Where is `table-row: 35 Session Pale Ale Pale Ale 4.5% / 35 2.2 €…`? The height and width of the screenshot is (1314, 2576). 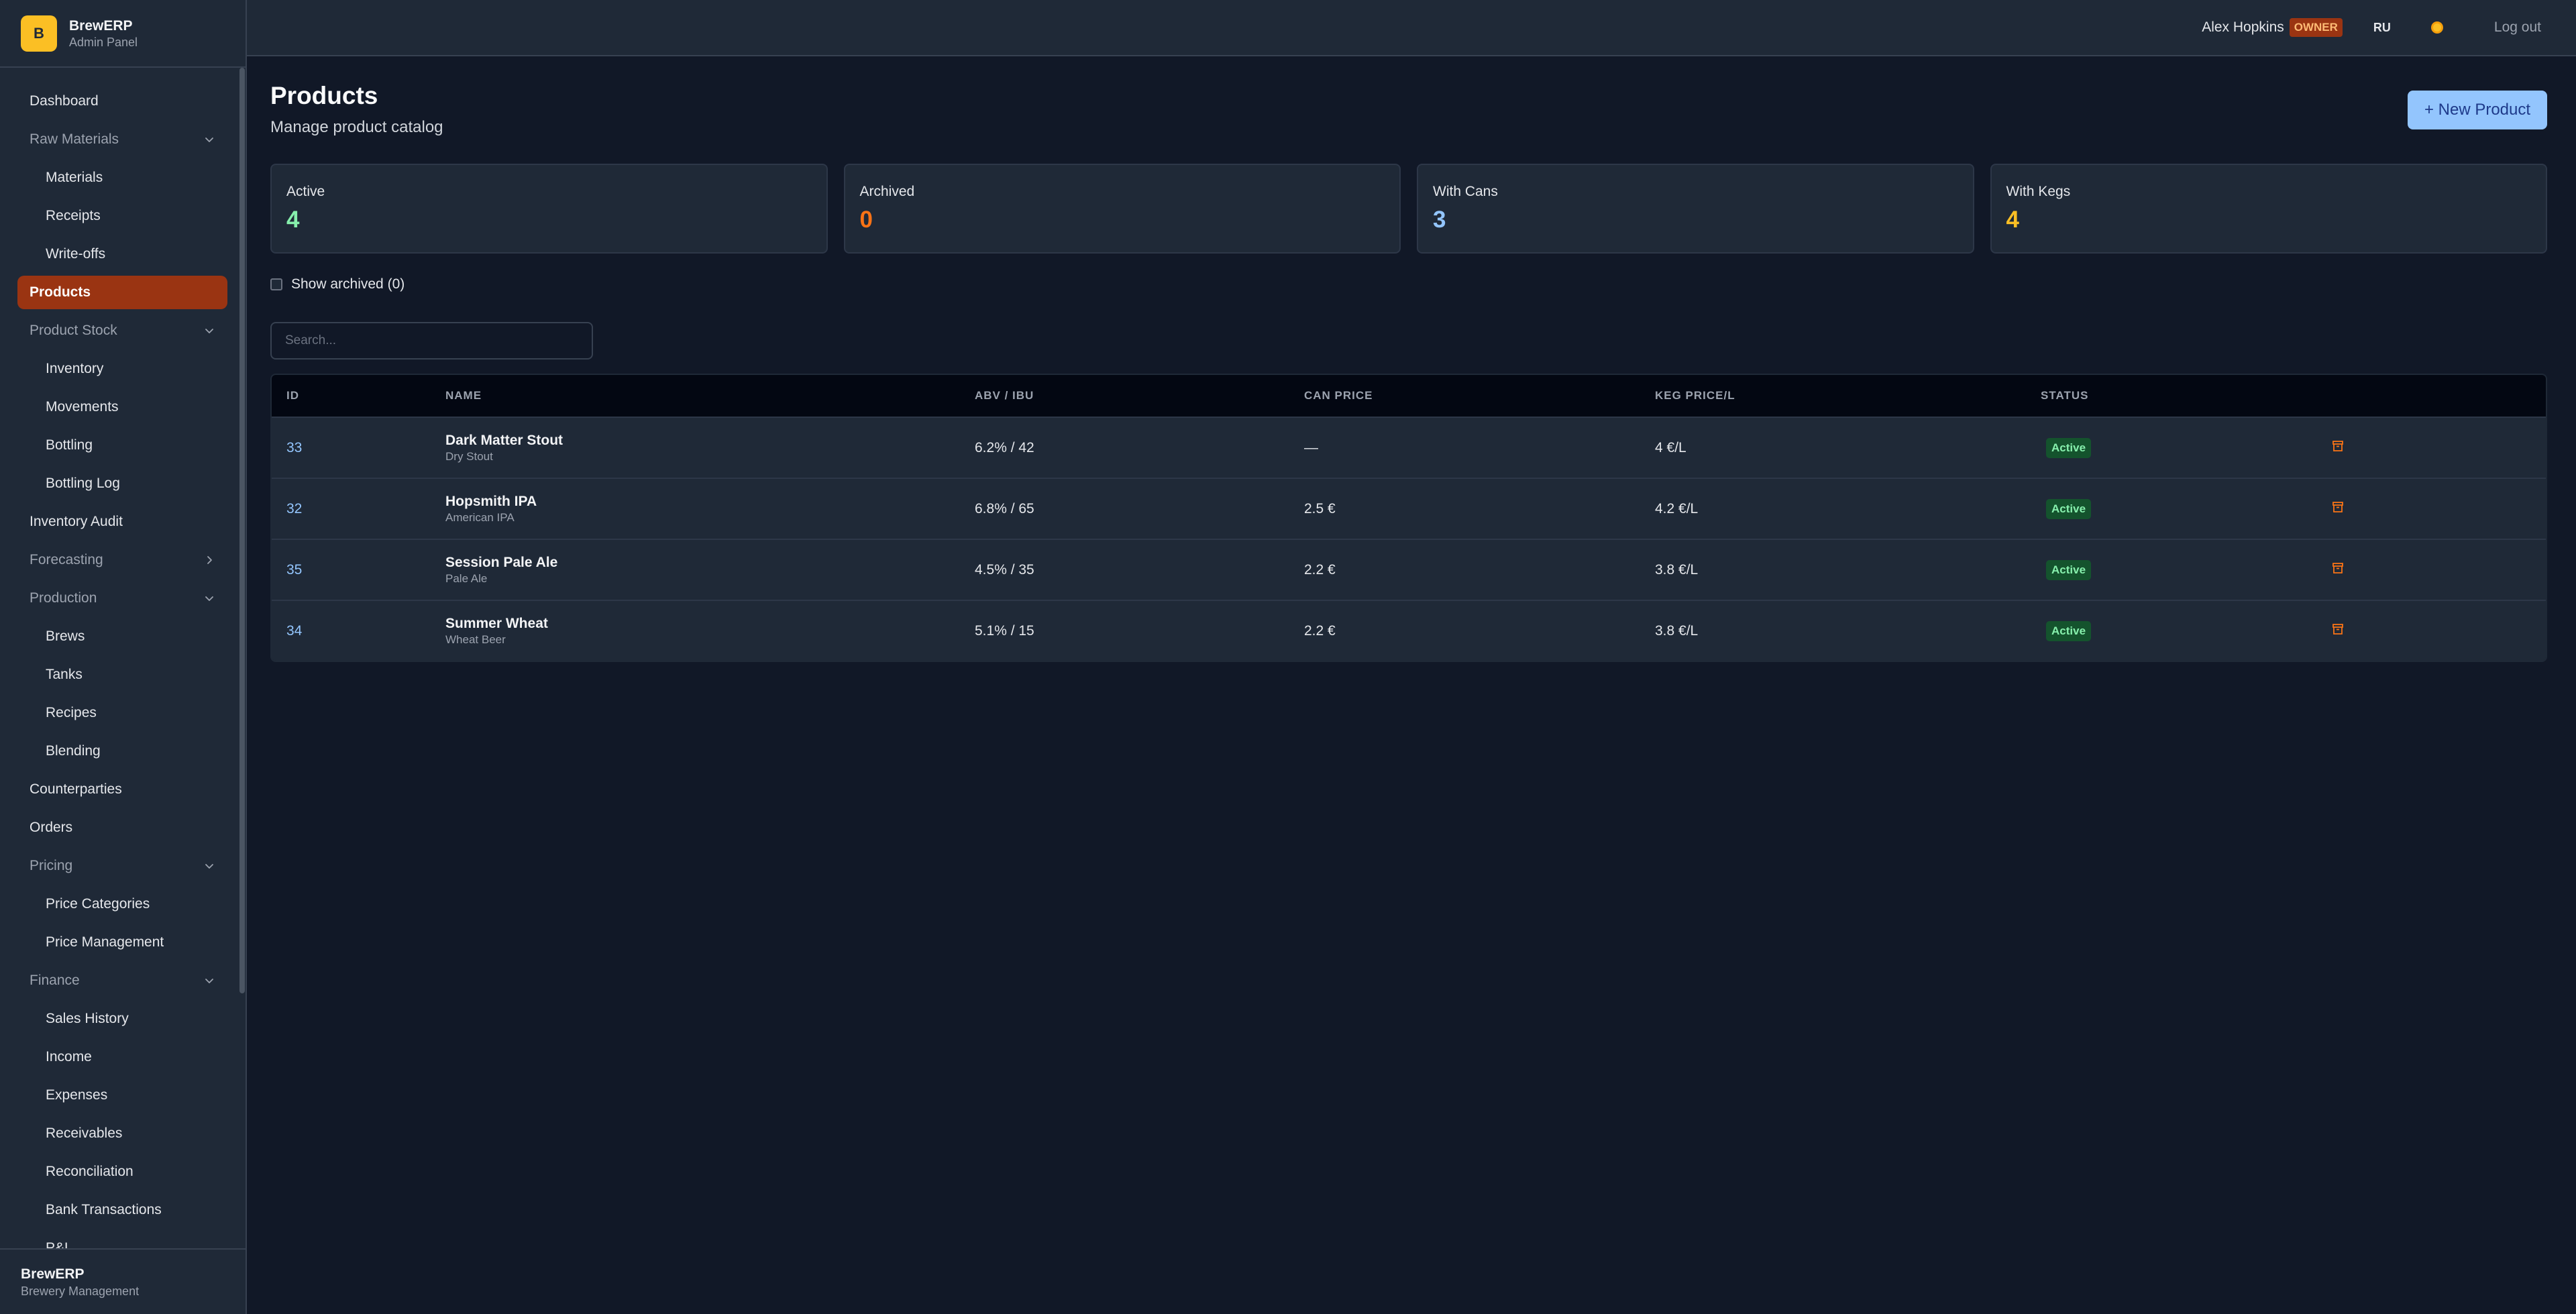
table-row: 35 Session Pale Ale Pale Ale 4.5% / 35 2.2 €… is located at coordinates (1409, 569).